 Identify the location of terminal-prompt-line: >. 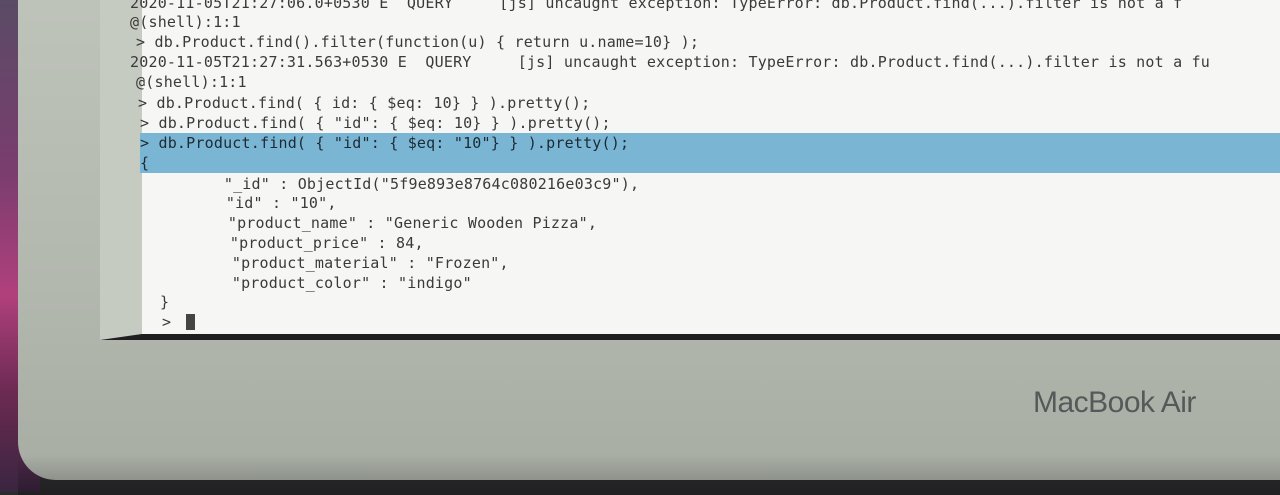
(179, 322).